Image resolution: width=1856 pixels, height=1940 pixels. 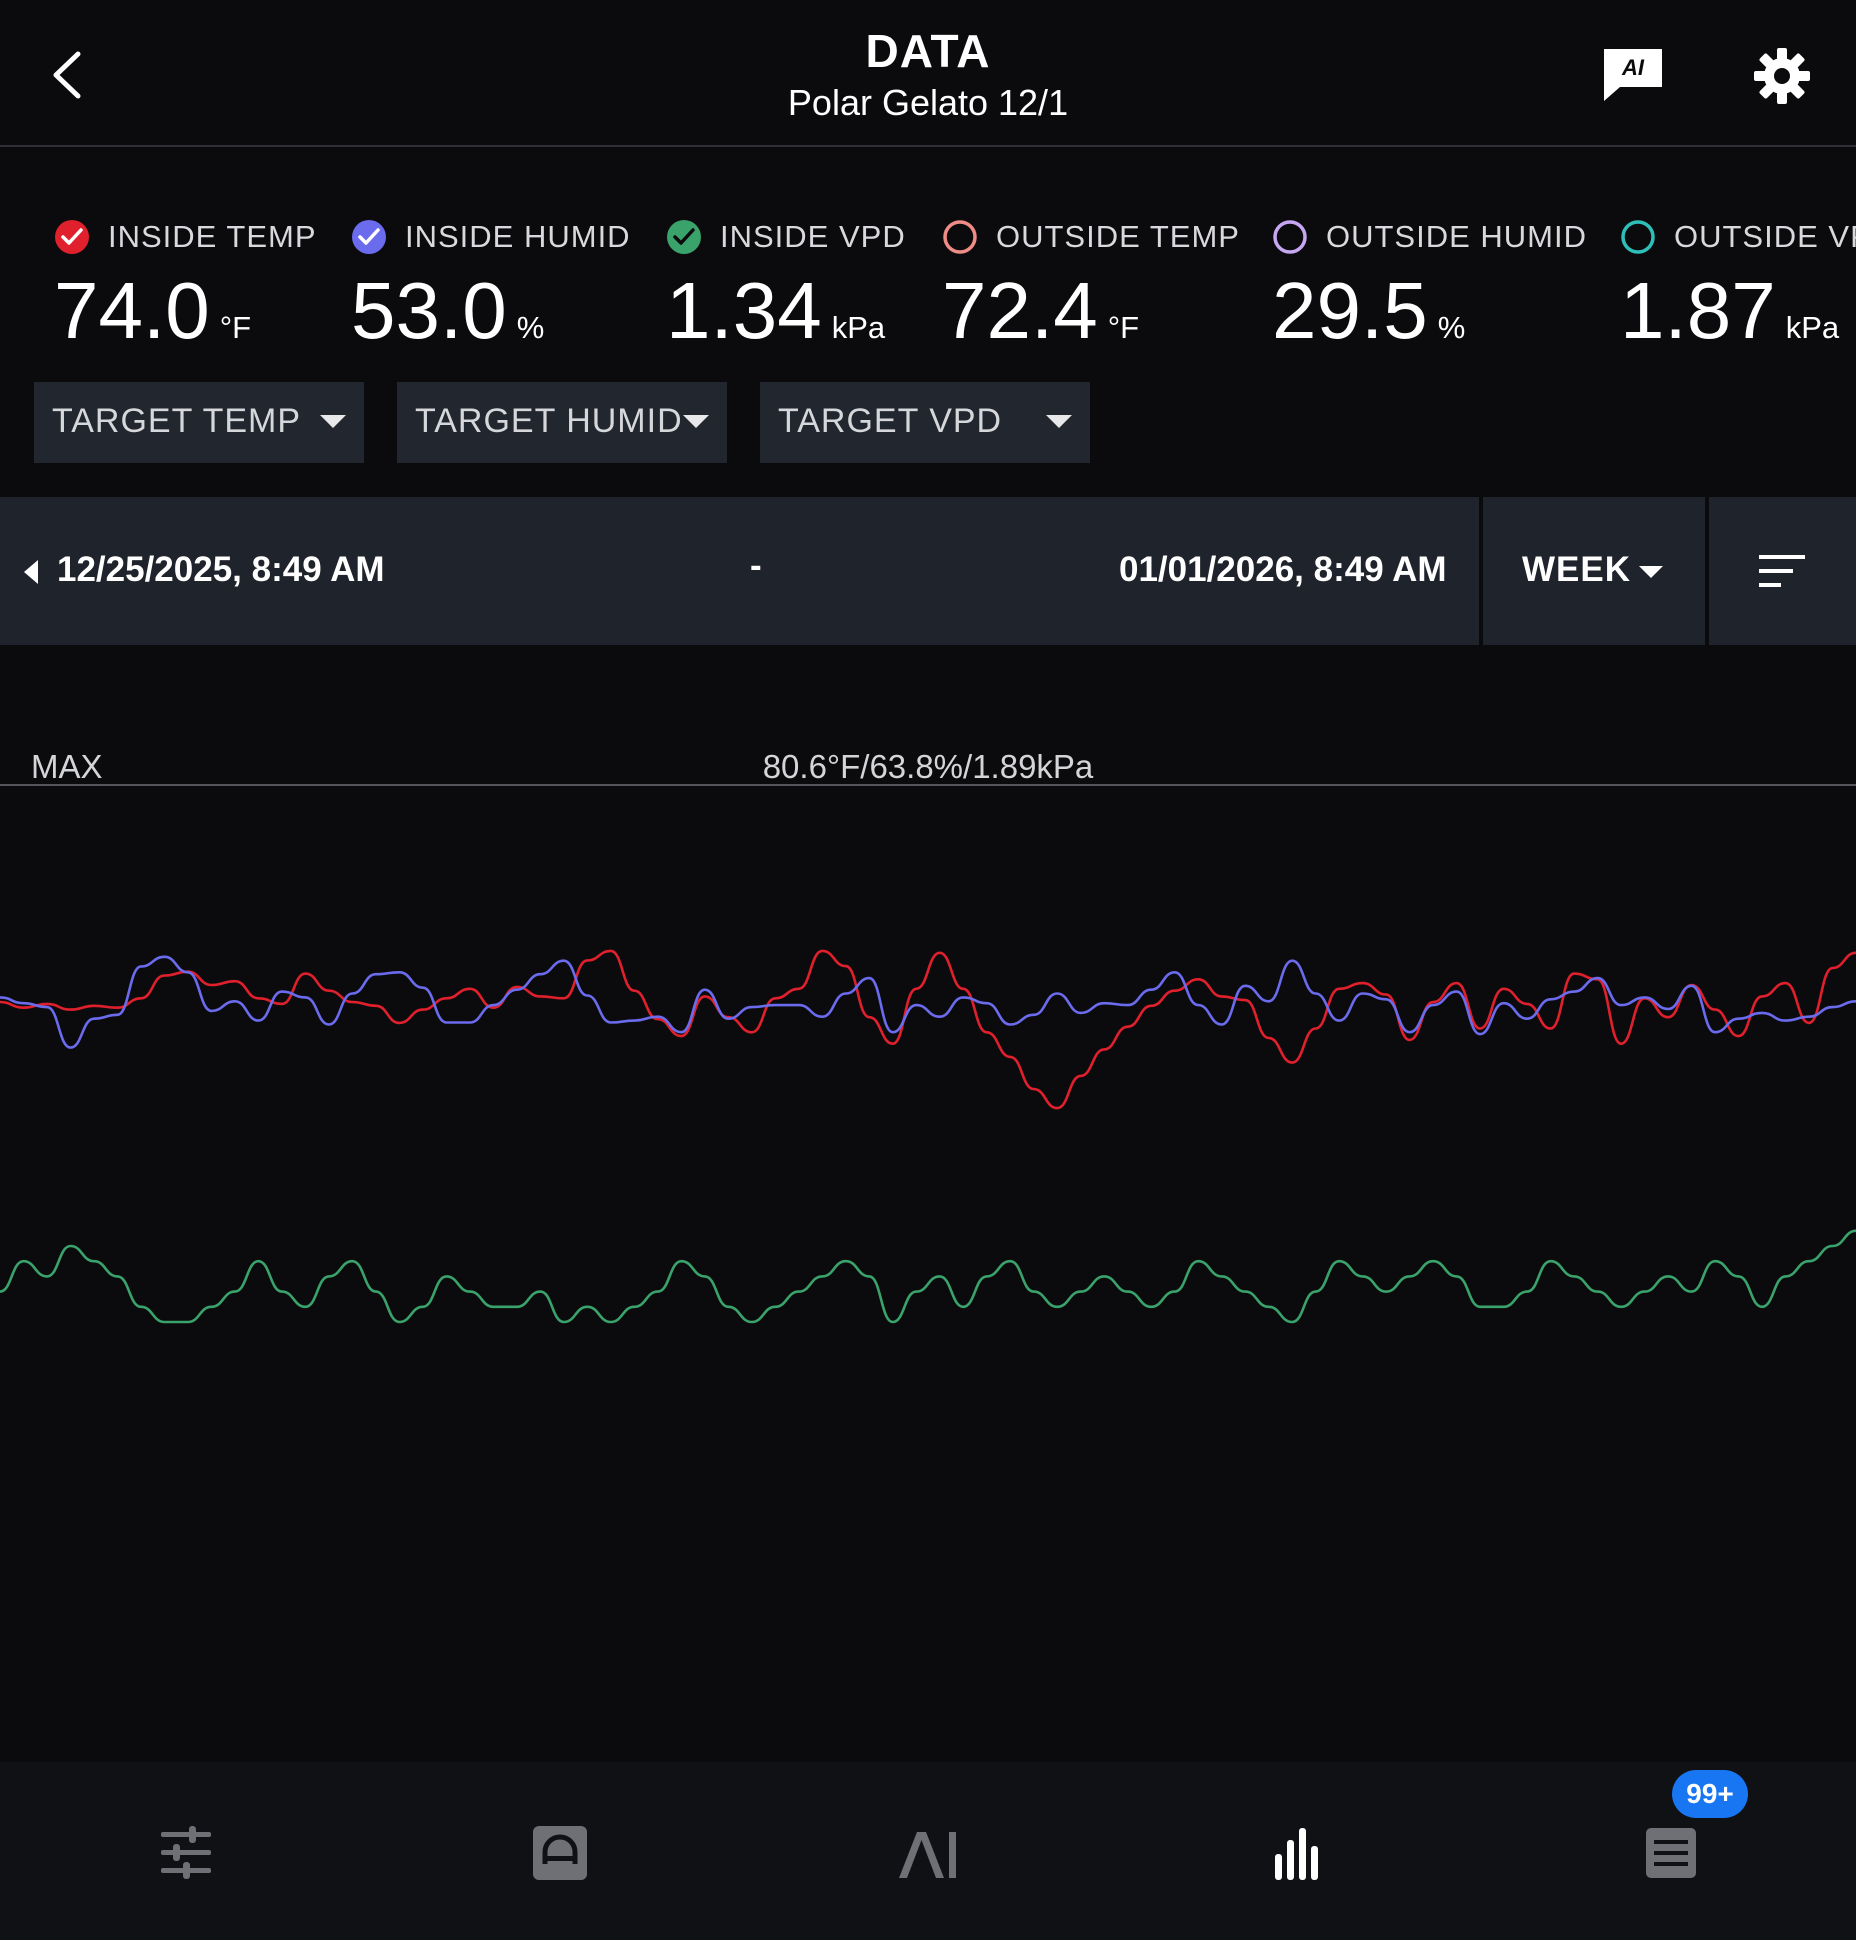 What do you see at coordinates (1576, 569) in the screenshot?
I see `period-label: WEEK` at bounding box center [1576, 569].